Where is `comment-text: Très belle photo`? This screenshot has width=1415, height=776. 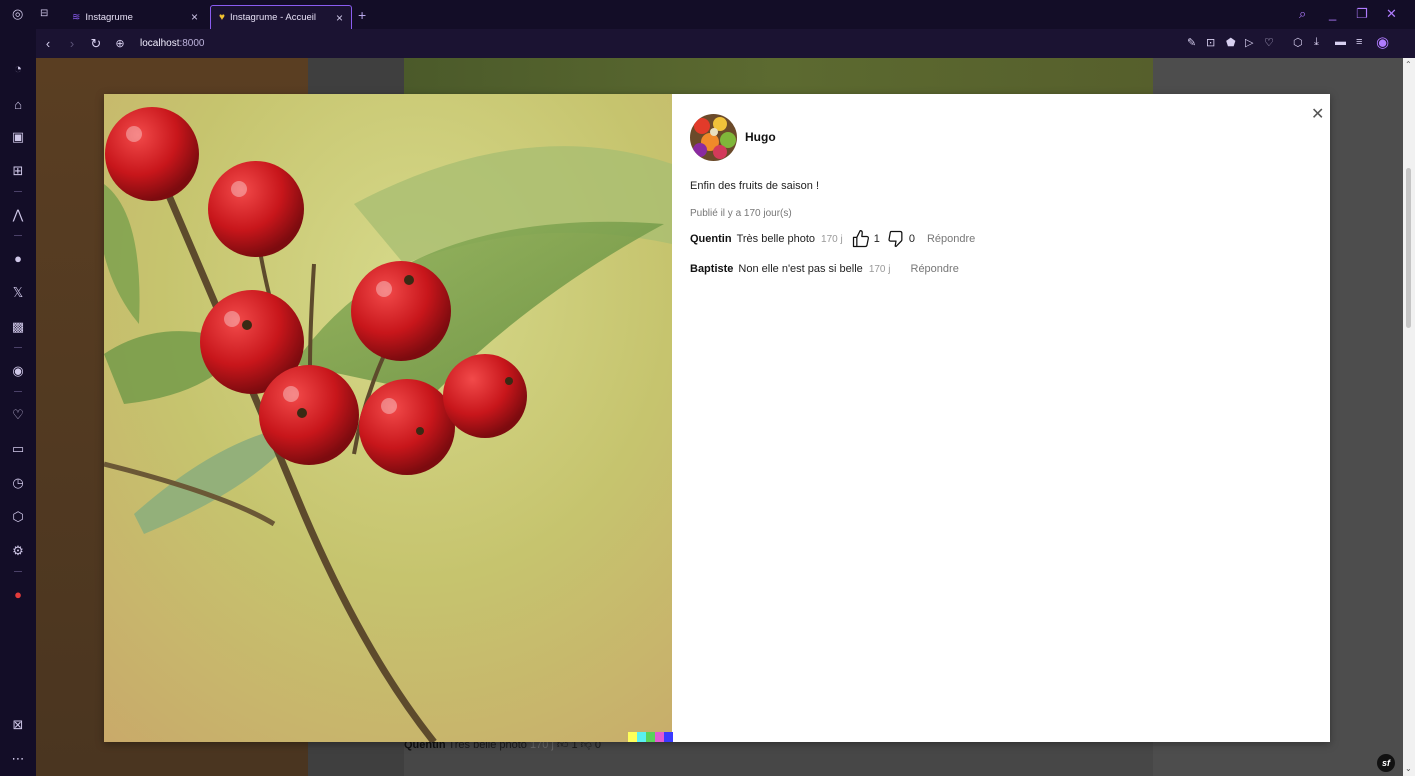
comment-text: Très belle photo is located at coordinates (776, 239).